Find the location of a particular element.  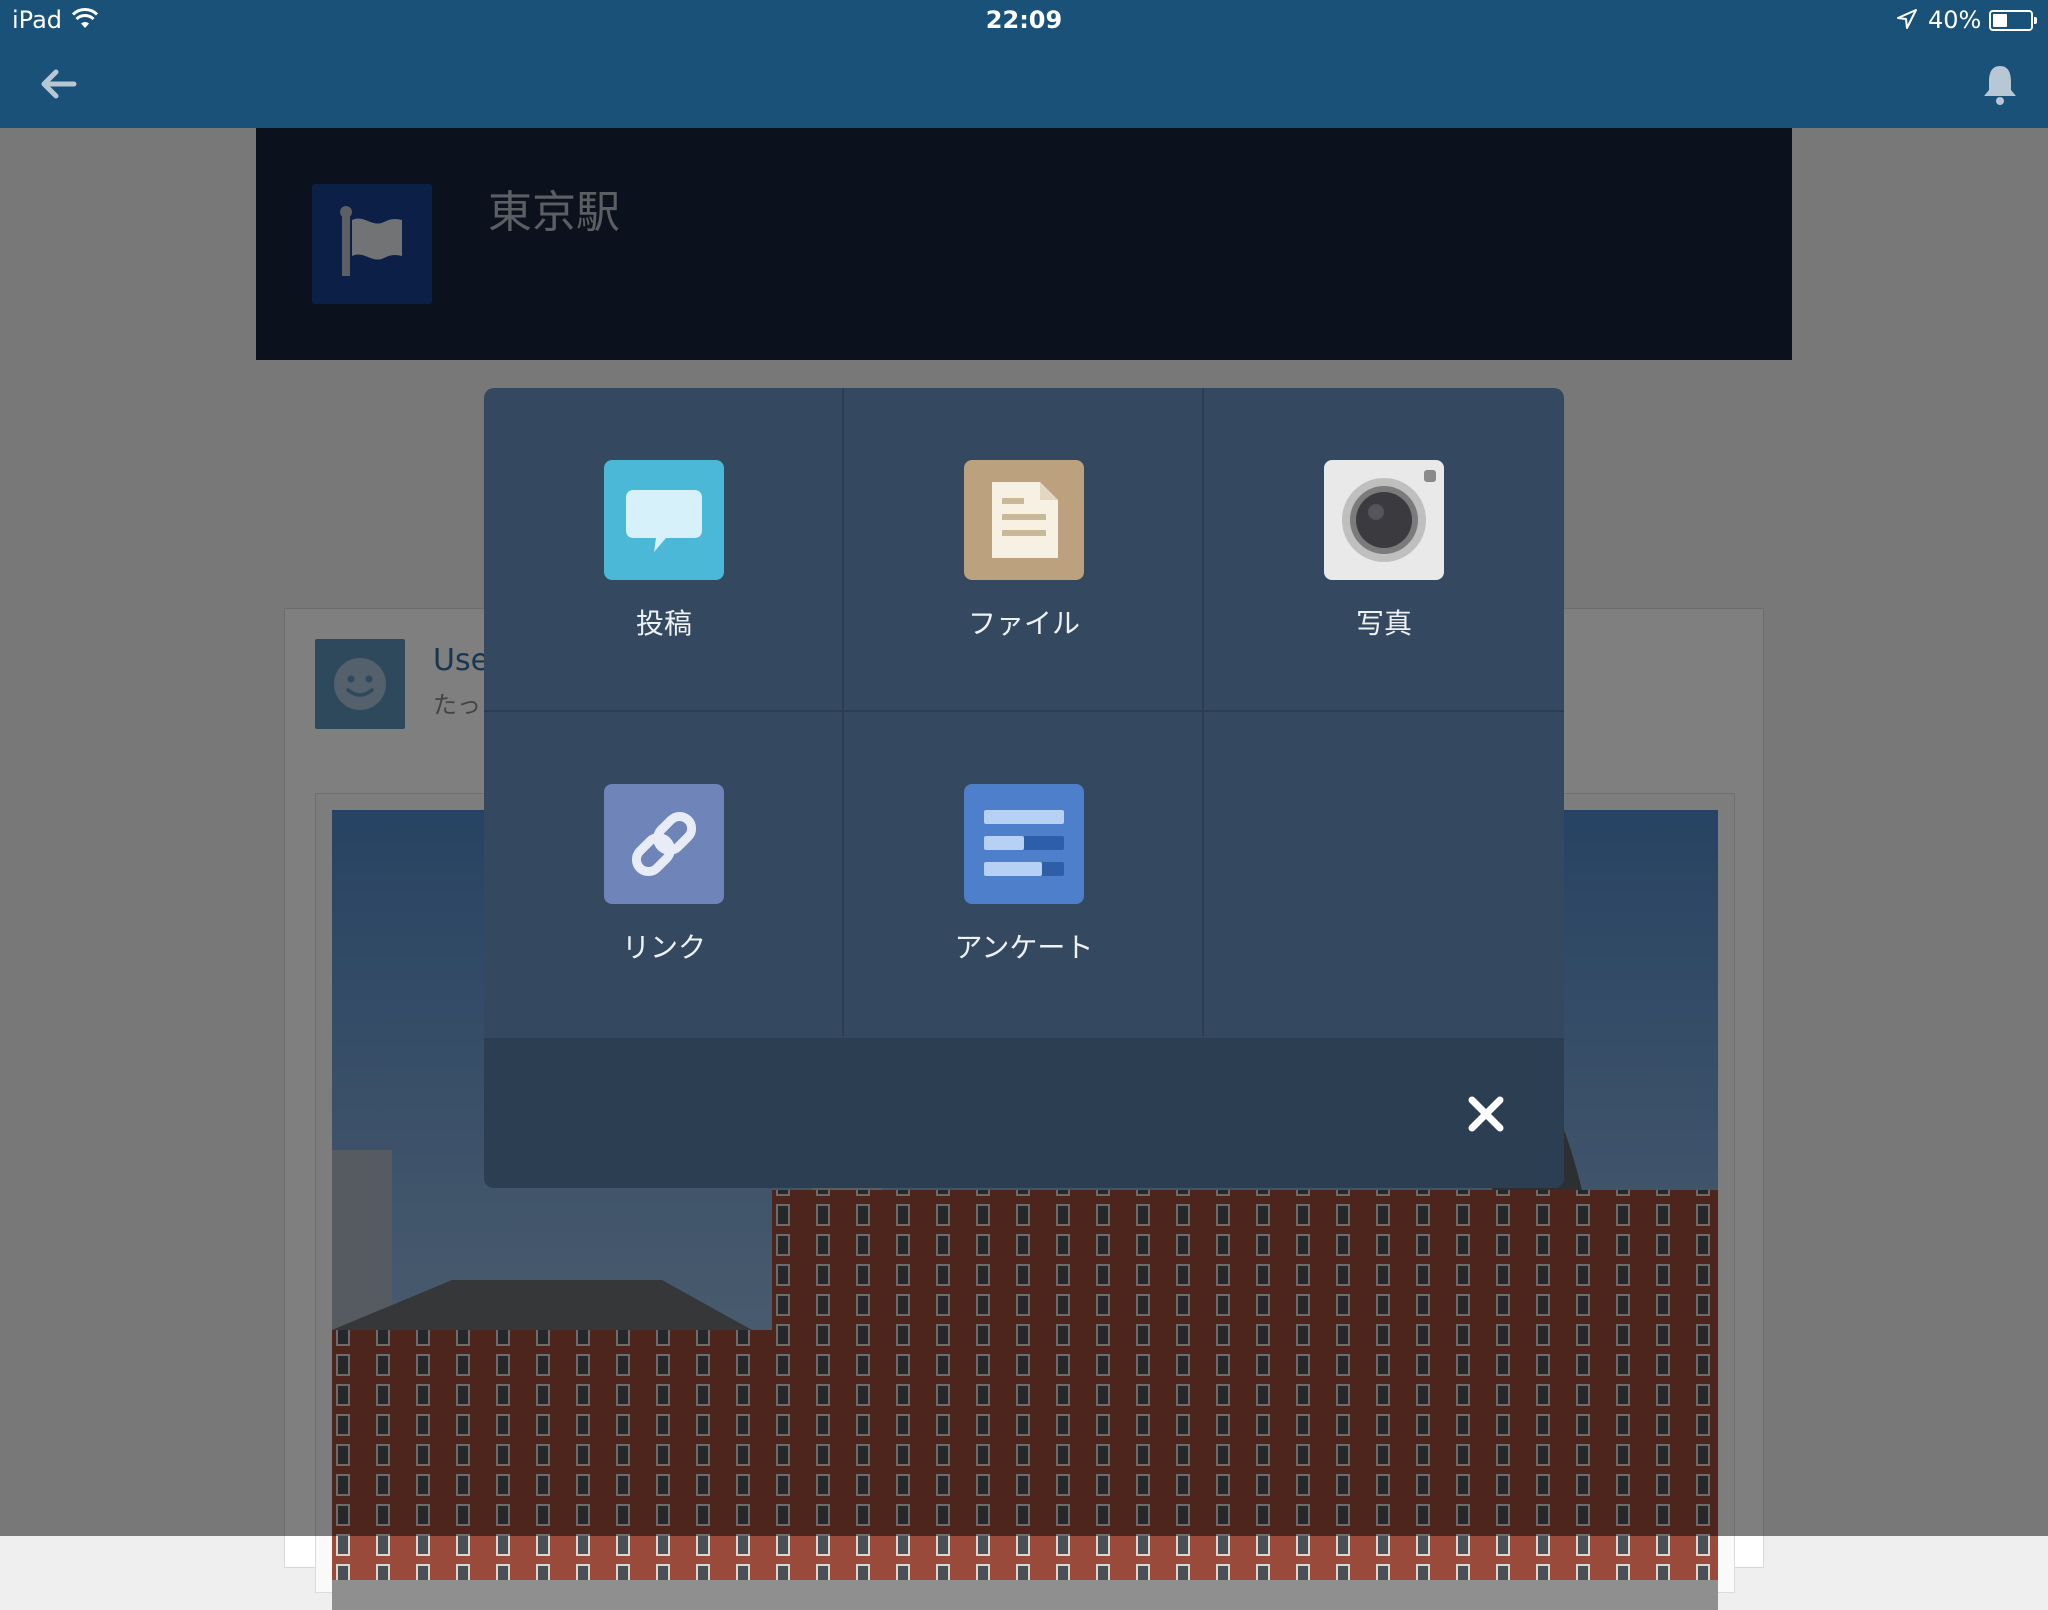

action-poll-label: アンケート is located at coordinates (1024, 947).